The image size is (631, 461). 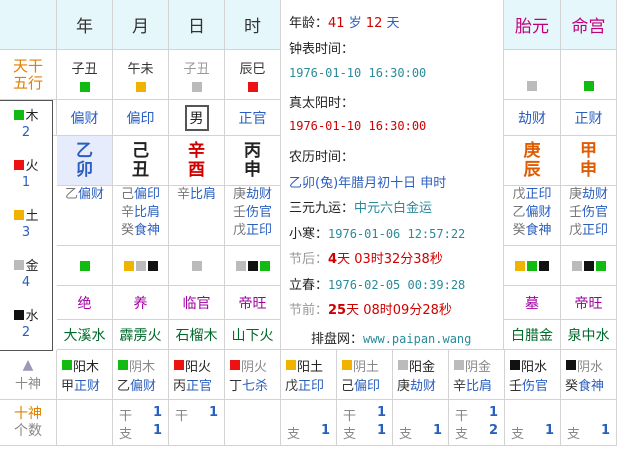 I want to click on ganzhi-cell: 丙申, so click(x=253, y=161).